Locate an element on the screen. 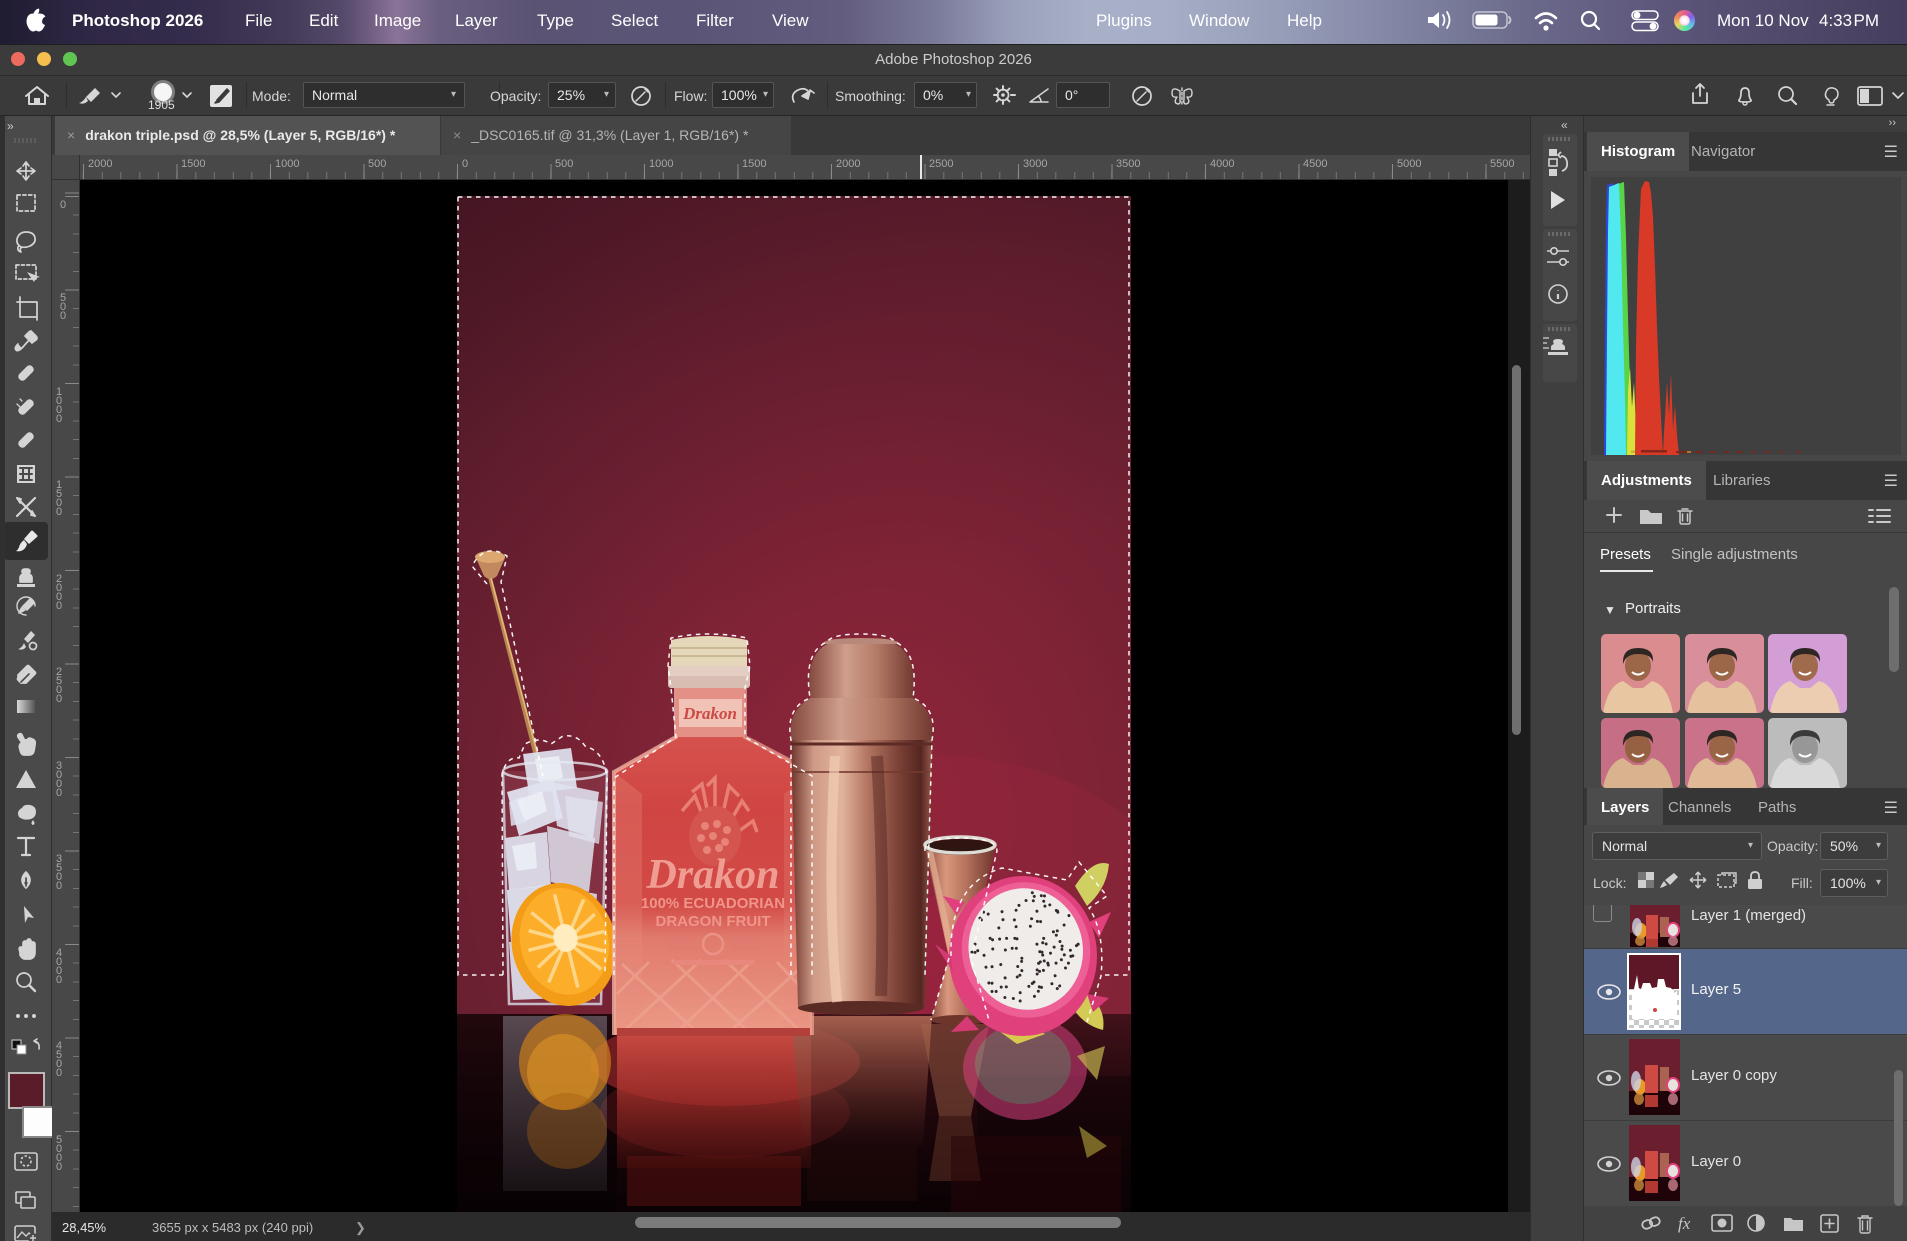 Image resolution: width=1907 pixels, height=1241 pixels. svg-text: fx is located at coordinates (1684, 1223).